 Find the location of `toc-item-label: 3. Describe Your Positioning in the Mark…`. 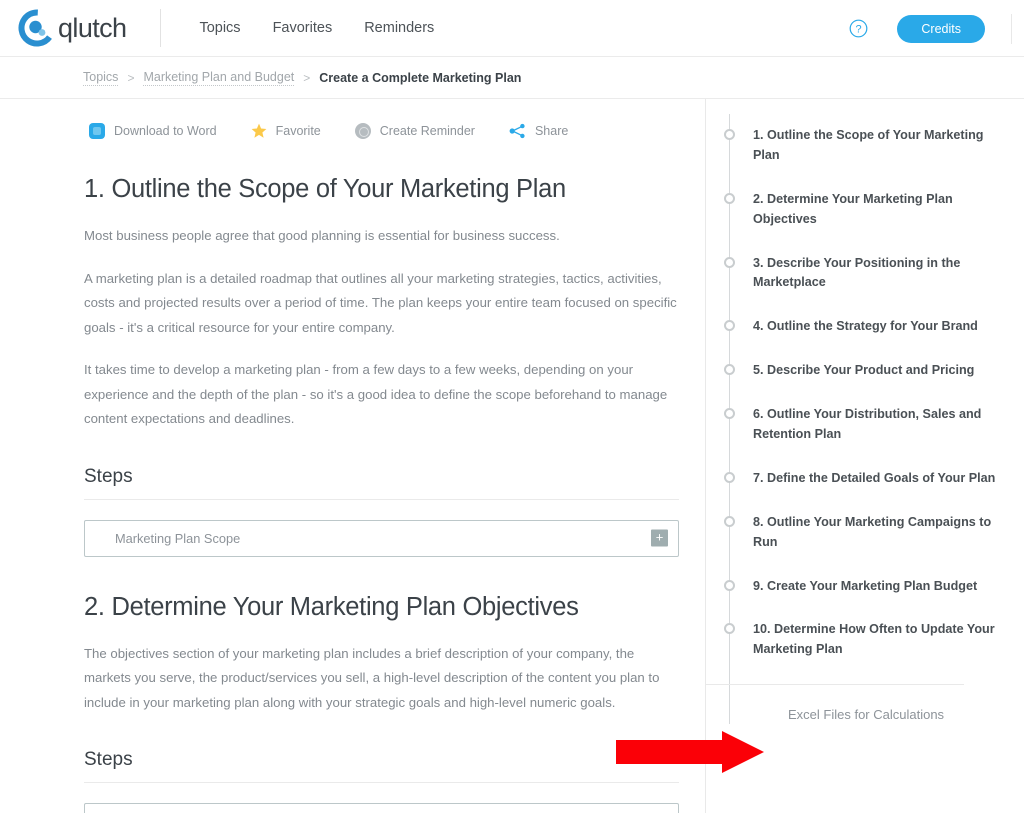

toc-item-label: 3. Describe Your Positioning in the Mark… is located at coordinates (857, 272).